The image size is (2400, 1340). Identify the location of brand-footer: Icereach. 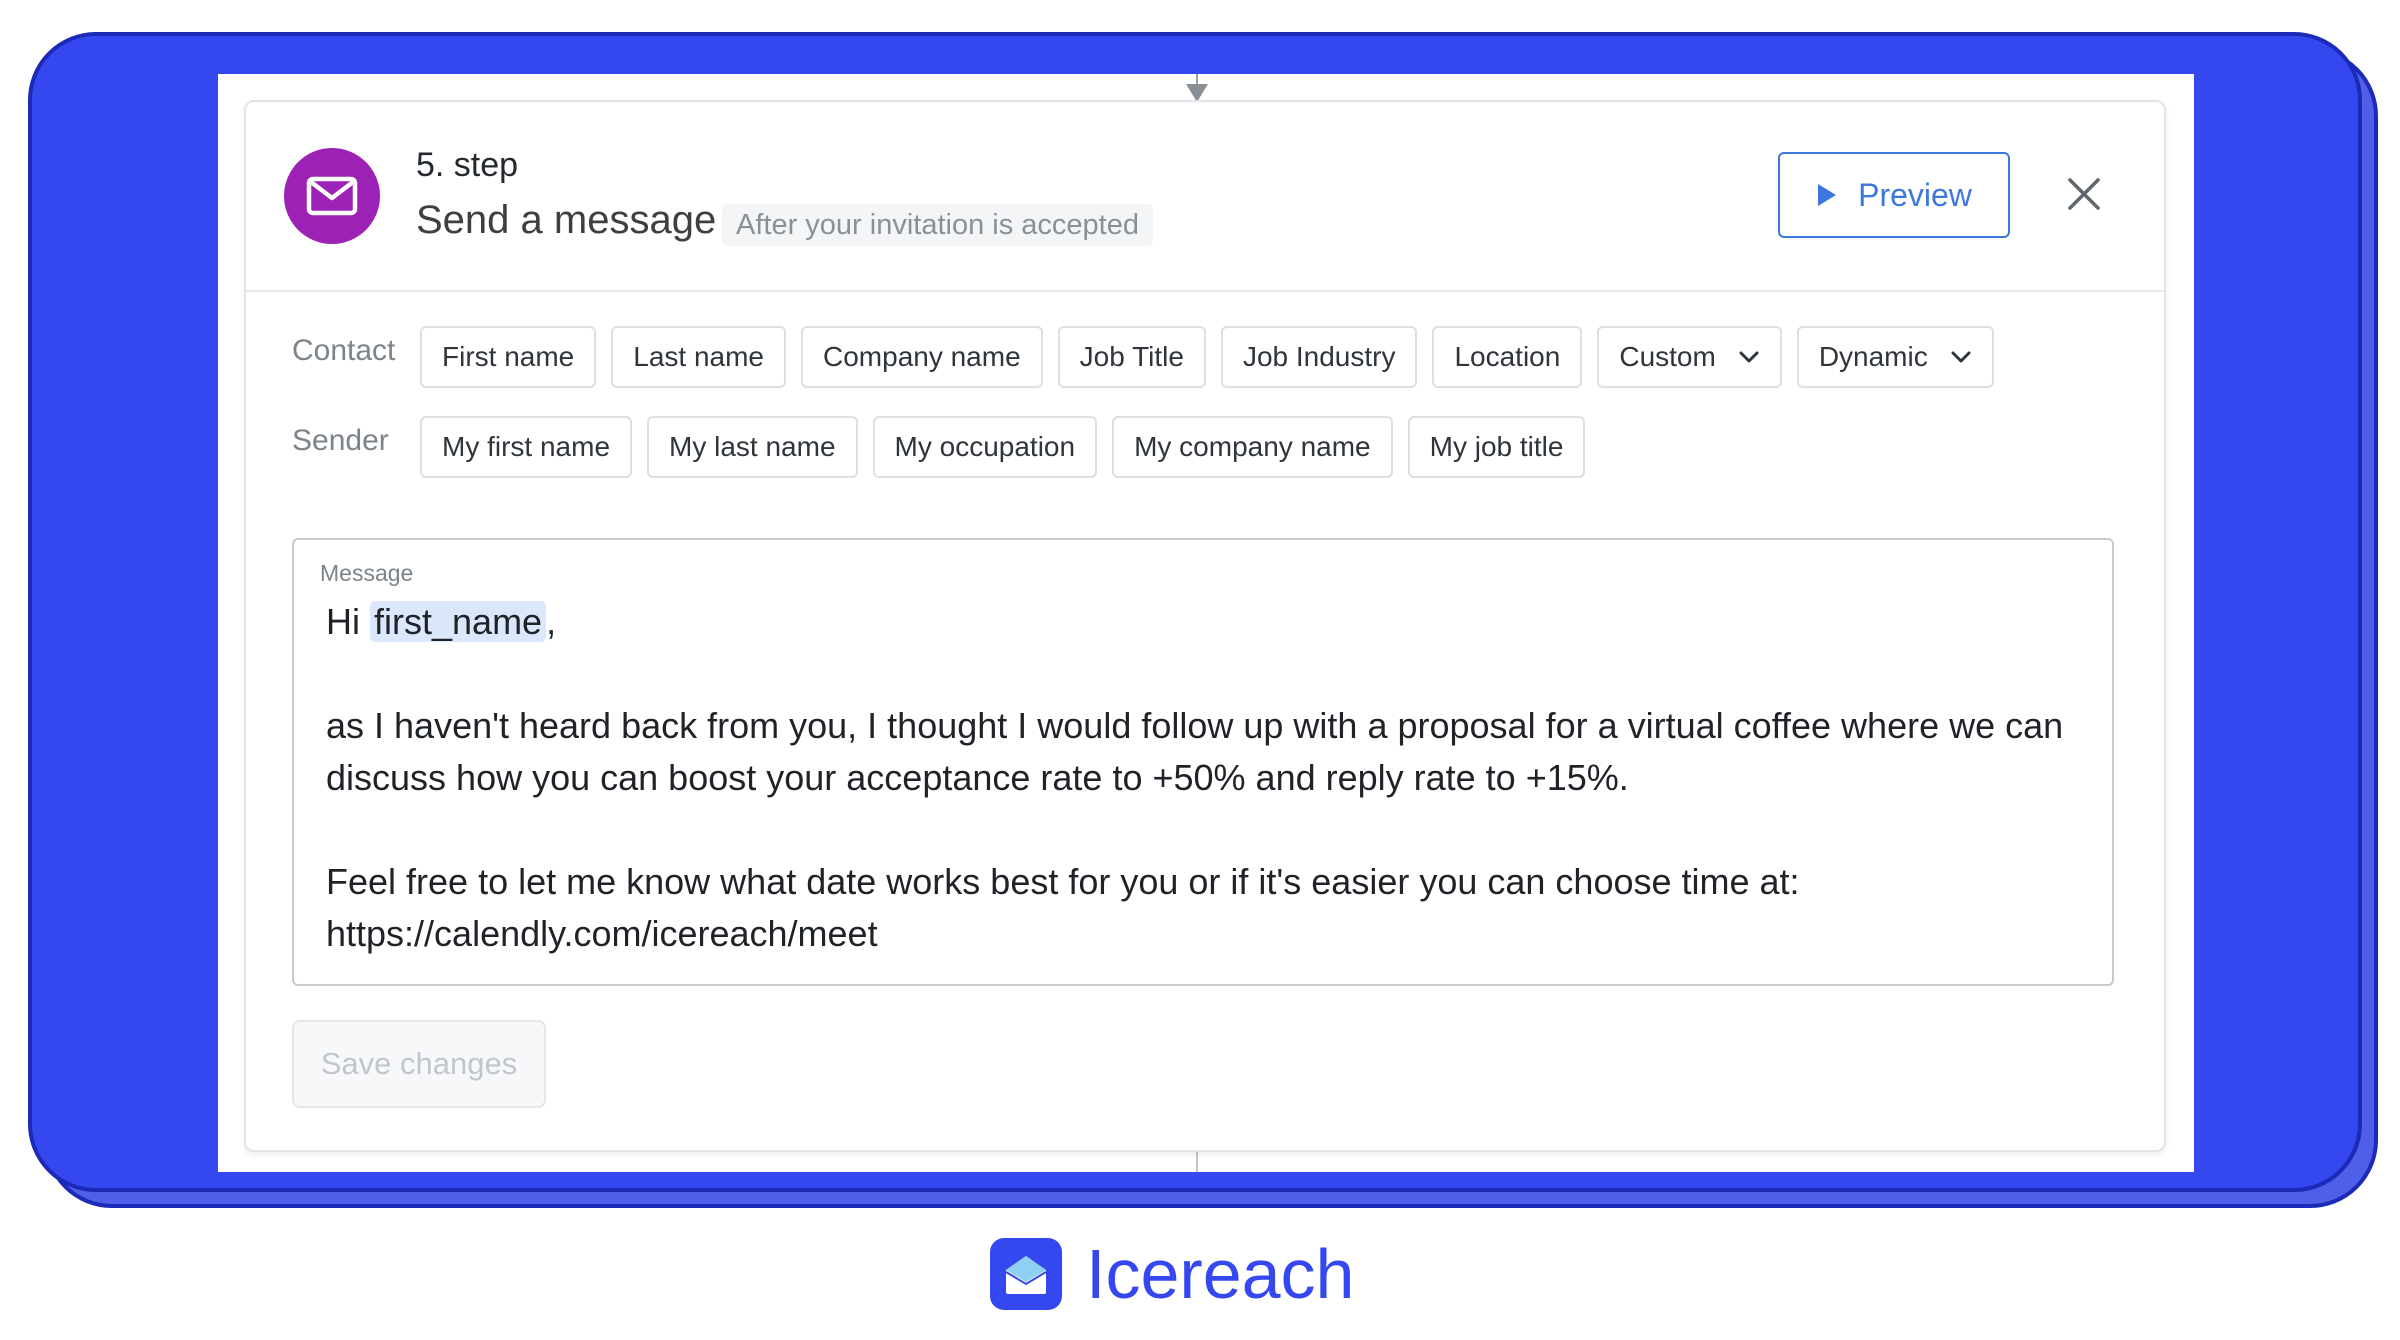
(1171, 1274).